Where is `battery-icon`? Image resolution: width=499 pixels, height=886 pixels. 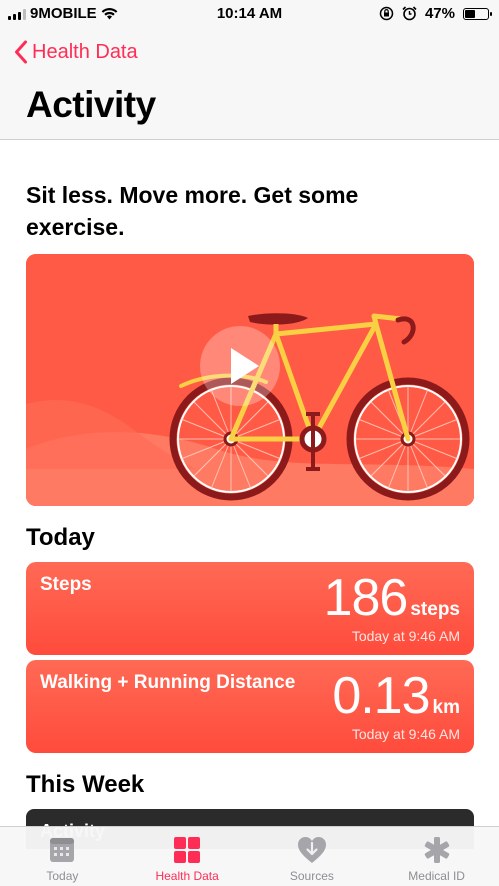 battery-icon is located at coordinates (477, 13).